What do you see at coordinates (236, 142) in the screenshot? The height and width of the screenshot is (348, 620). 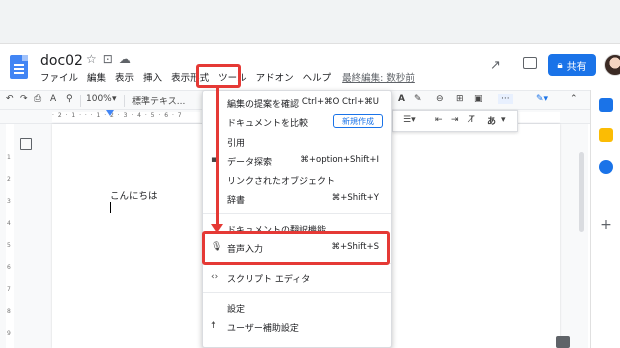 I see `menu-item-citations: 引用` at bounding box center [236, 142].